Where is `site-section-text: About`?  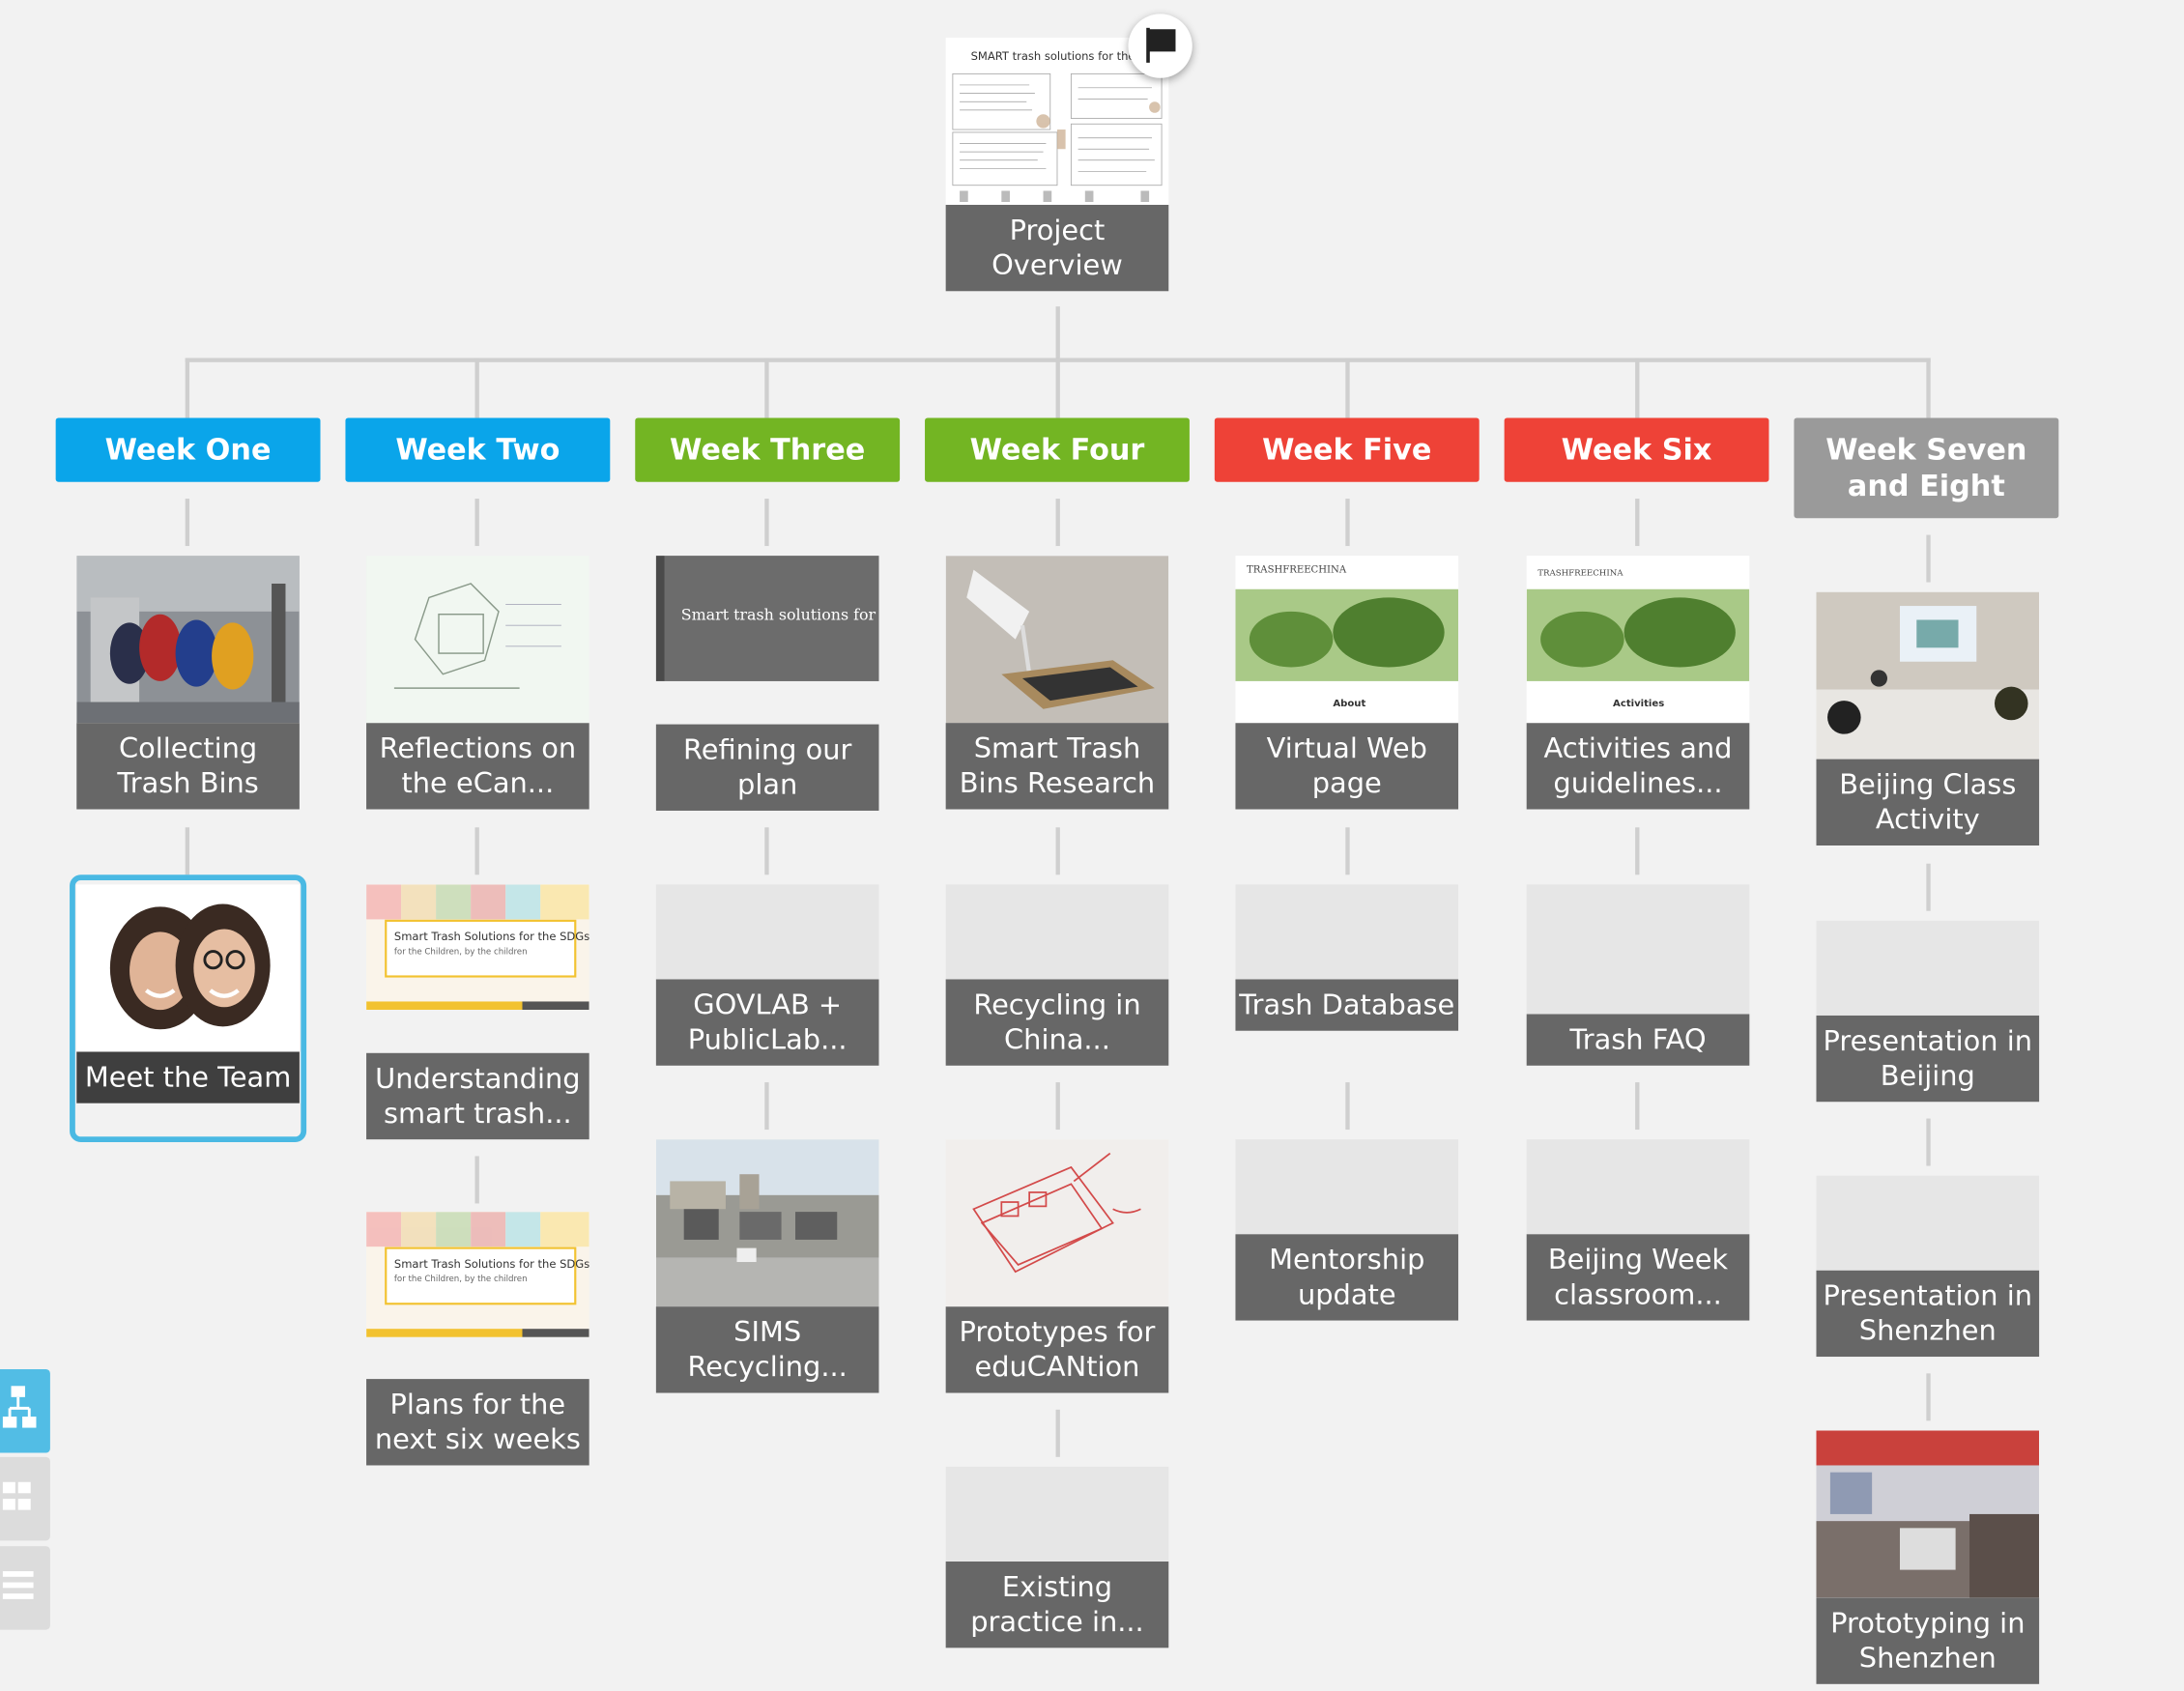 site-section-text: About is located at coordinates (1349, 704).